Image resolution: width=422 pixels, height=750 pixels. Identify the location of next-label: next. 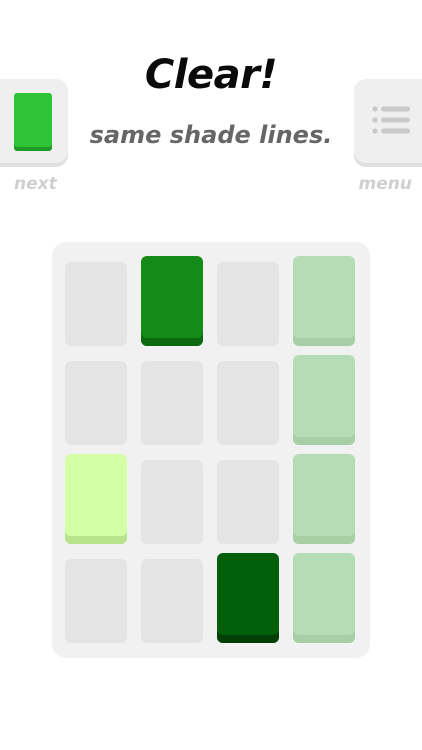
(35, 184).